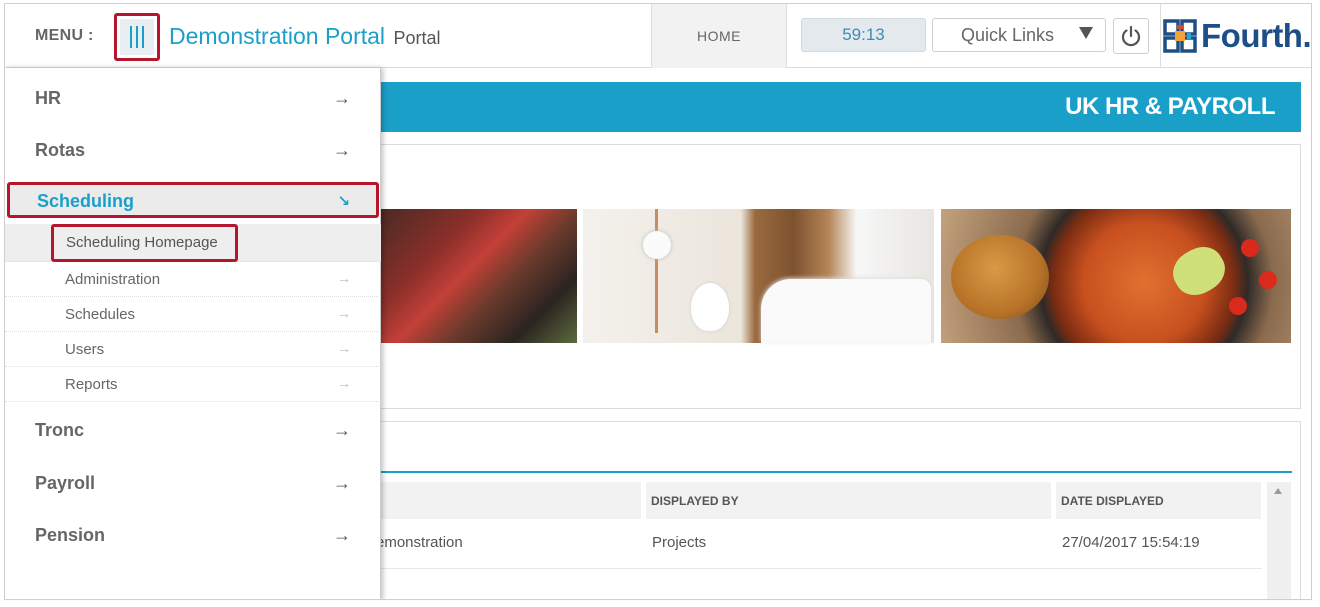 This screenshot has height=607, width=1320. I want to click on submenu-item-label: Scheduling Homepage, so click(142, 242).